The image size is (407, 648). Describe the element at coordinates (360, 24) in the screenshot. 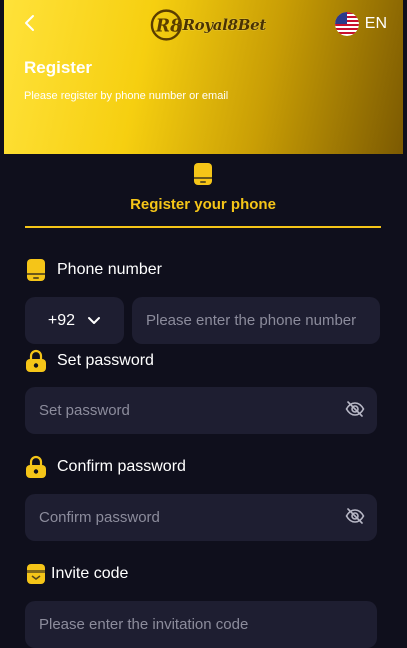

I see `language-selector: EN` at that location.